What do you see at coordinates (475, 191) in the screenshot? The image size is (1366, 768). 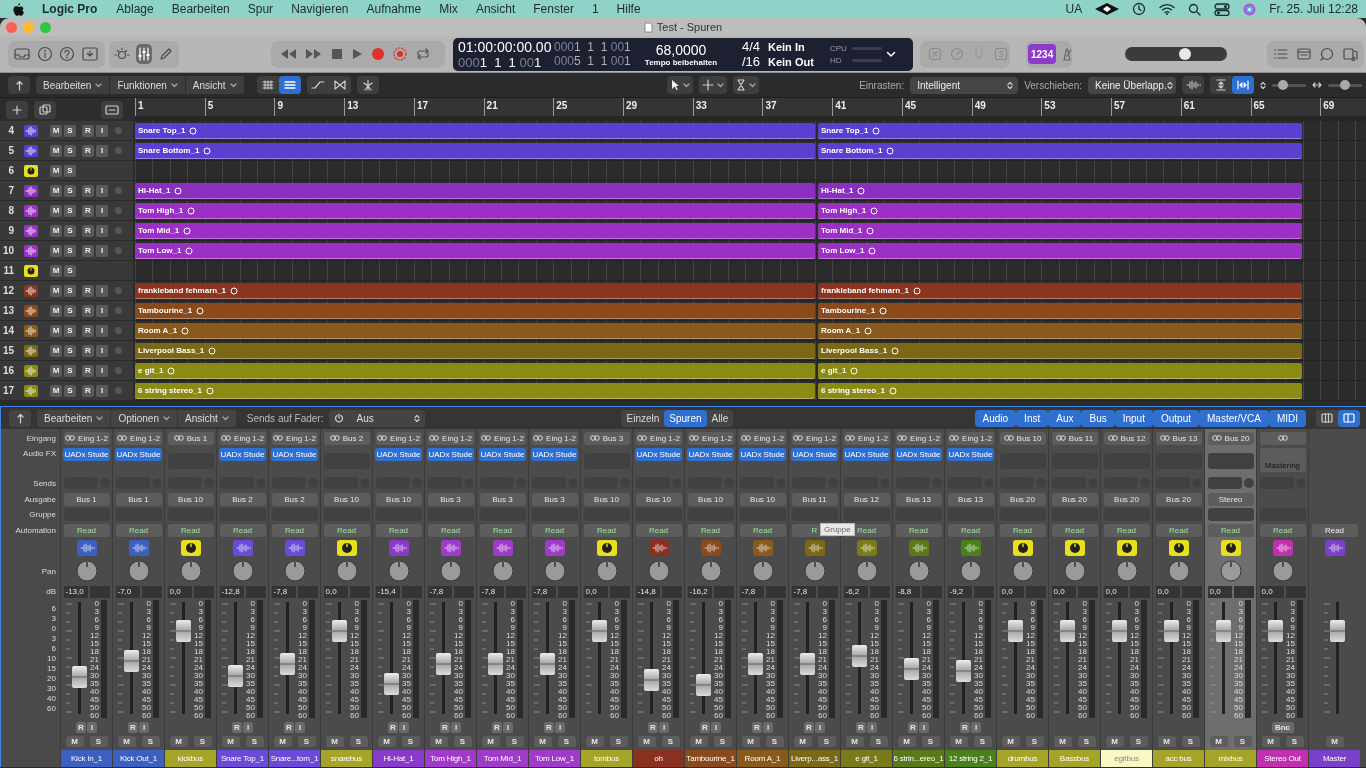 I see `audio-region: Hi-Hat_1` at bounding box center [475, 191].